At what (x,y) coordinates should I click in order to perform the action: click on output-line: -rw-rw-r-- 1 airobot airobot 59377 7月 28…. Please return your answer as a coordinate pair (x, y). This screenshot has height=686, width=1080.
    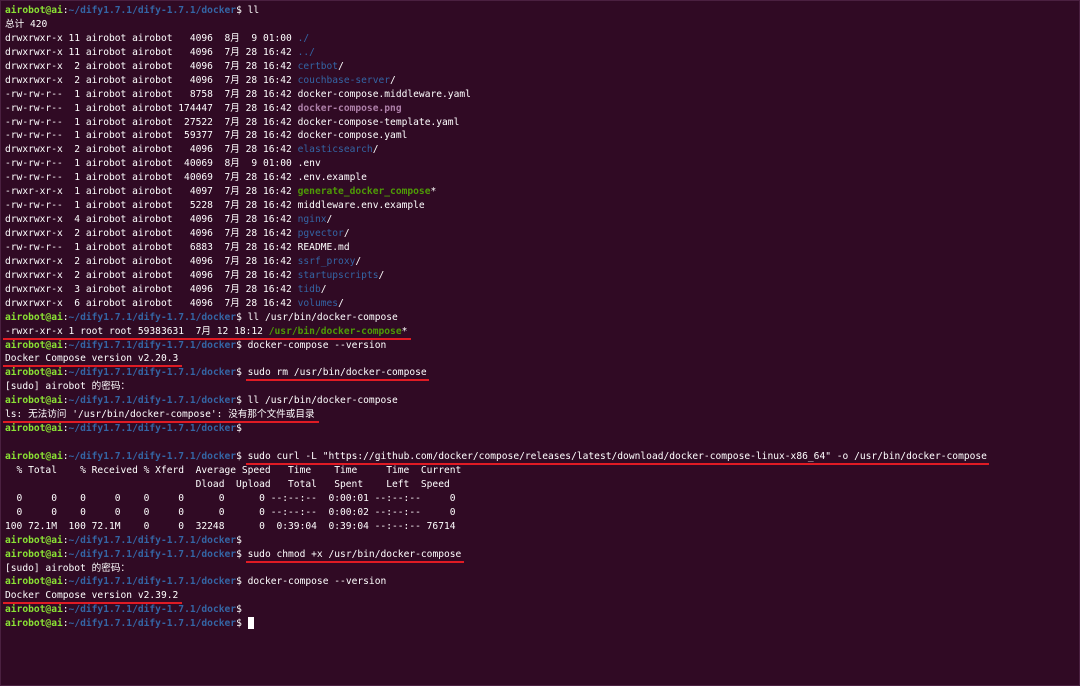
    Looking at the image, I should click on (542, 136).